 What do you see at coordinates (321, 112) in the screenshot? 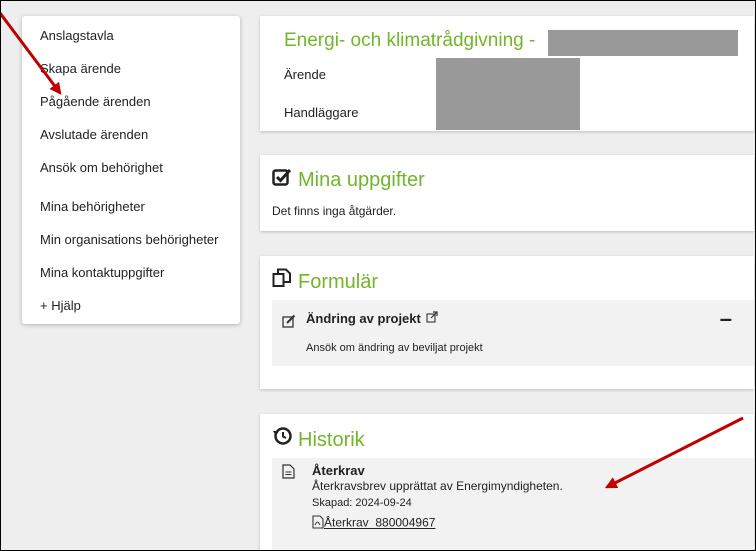
I see `handlaggare-label: Handläggare` at bounding box center [321, 112].